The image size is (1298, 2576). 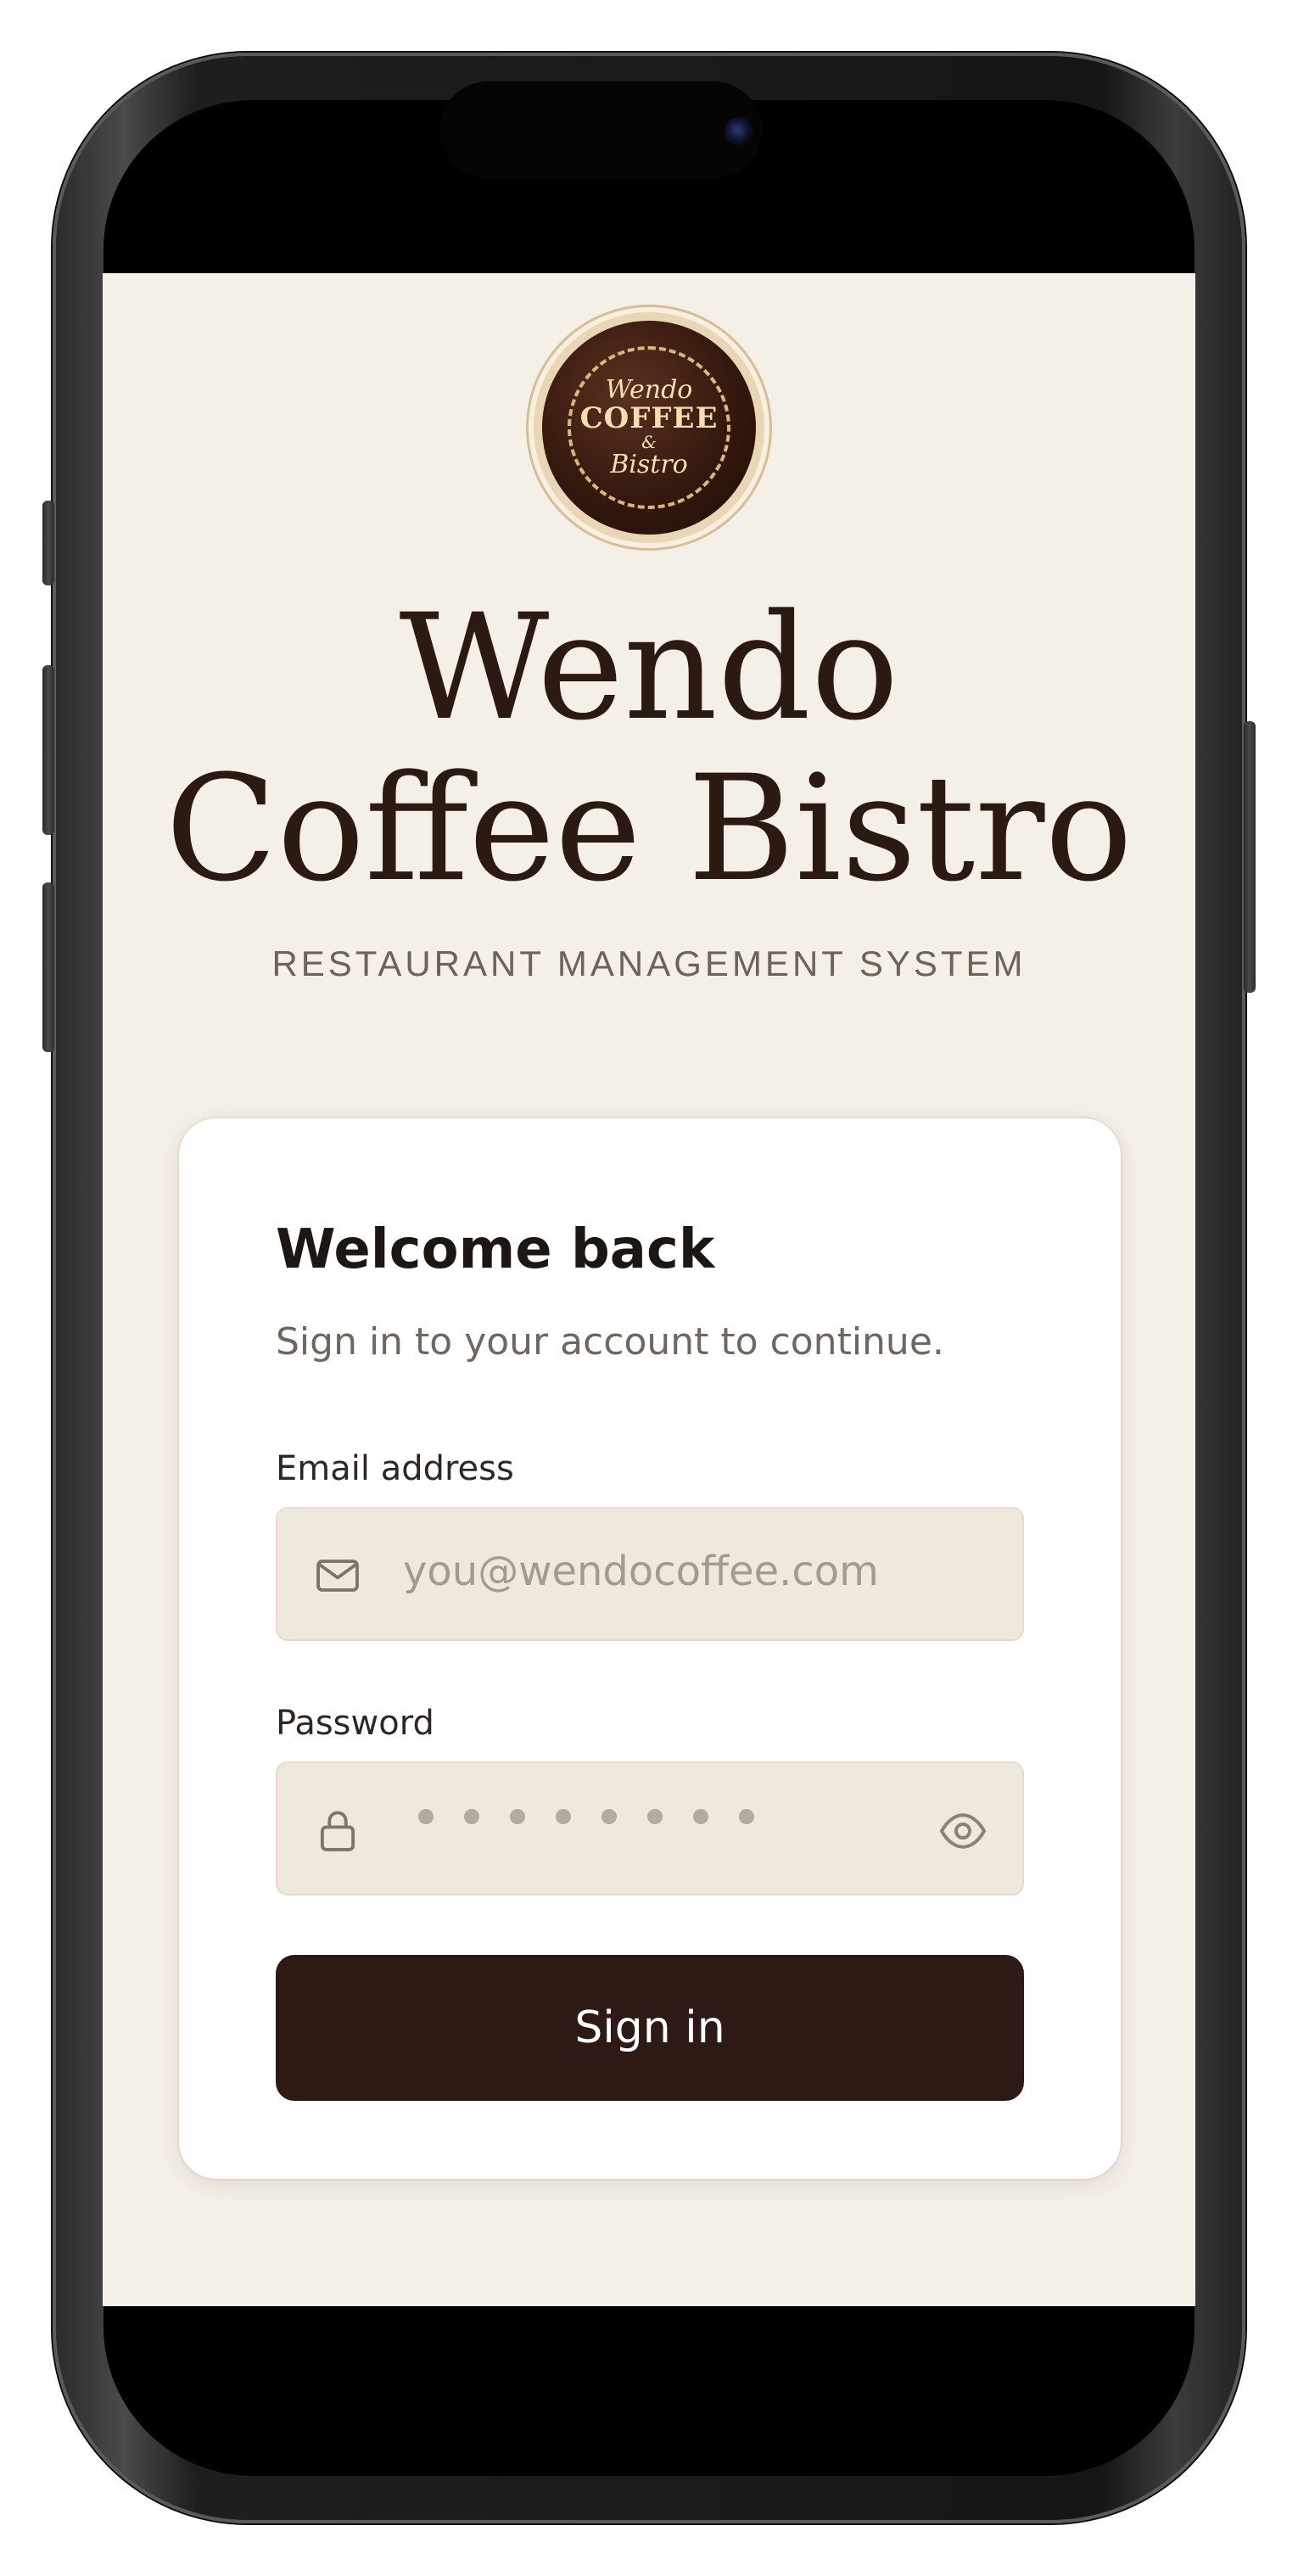 I want to click on logo-line-2: COFFEE, so click(x=649, y=419).